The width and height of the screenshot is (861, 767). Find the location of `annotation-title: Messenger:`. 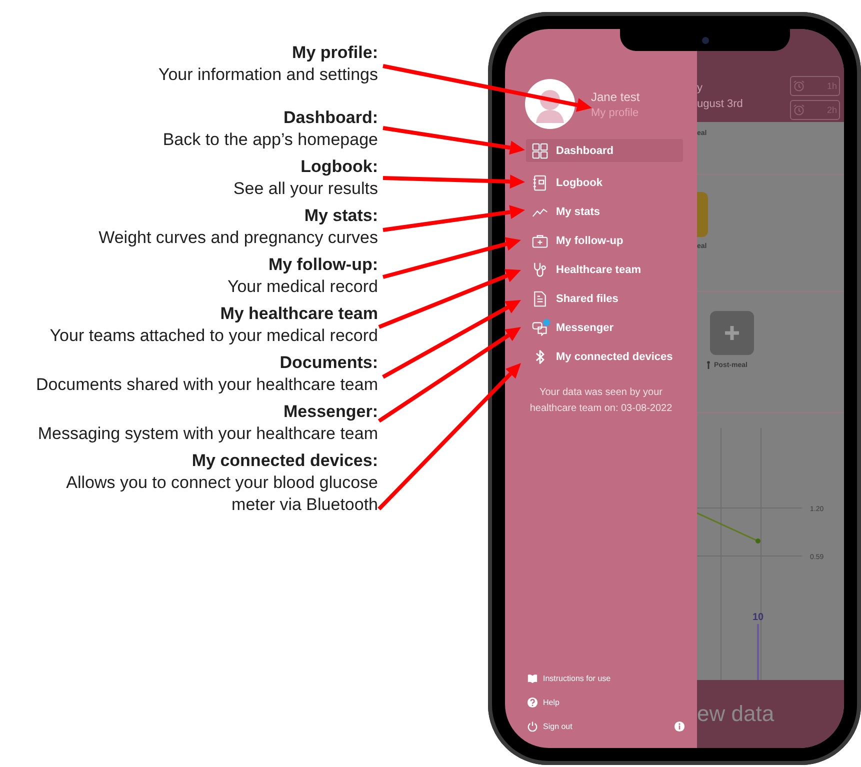

annotation-title: Messenger: is located at coordinates (331, 412).